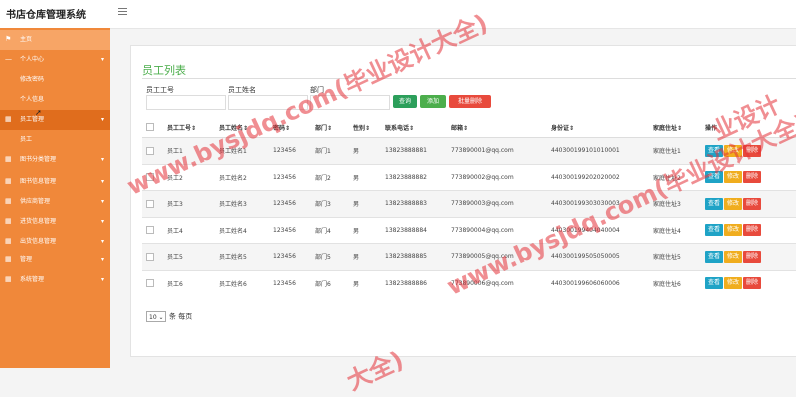 This screenshot has height=397, width=796. What do you see at coordinates (497, 256) in the screenshot?
I see `table-cell: 773890005@qq.com` at bounding box center [497, 256].